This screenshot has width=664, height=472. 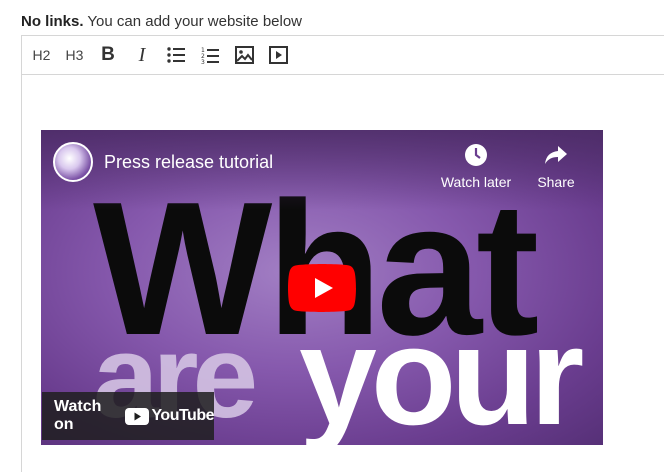 I want to click on insert-image-button, so click(x=244, y=55).